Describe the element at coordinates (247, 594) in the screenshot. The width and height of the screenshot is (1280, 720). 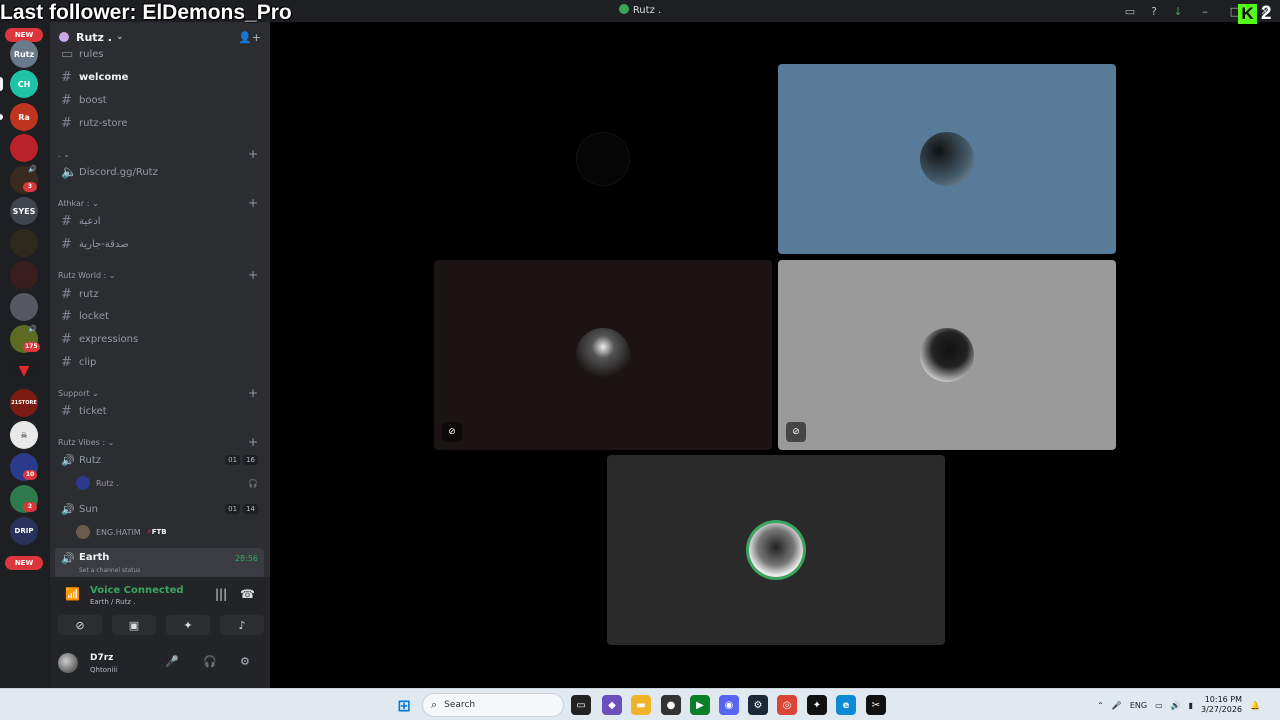
I see `disconnect-icon: ☎` at that location.